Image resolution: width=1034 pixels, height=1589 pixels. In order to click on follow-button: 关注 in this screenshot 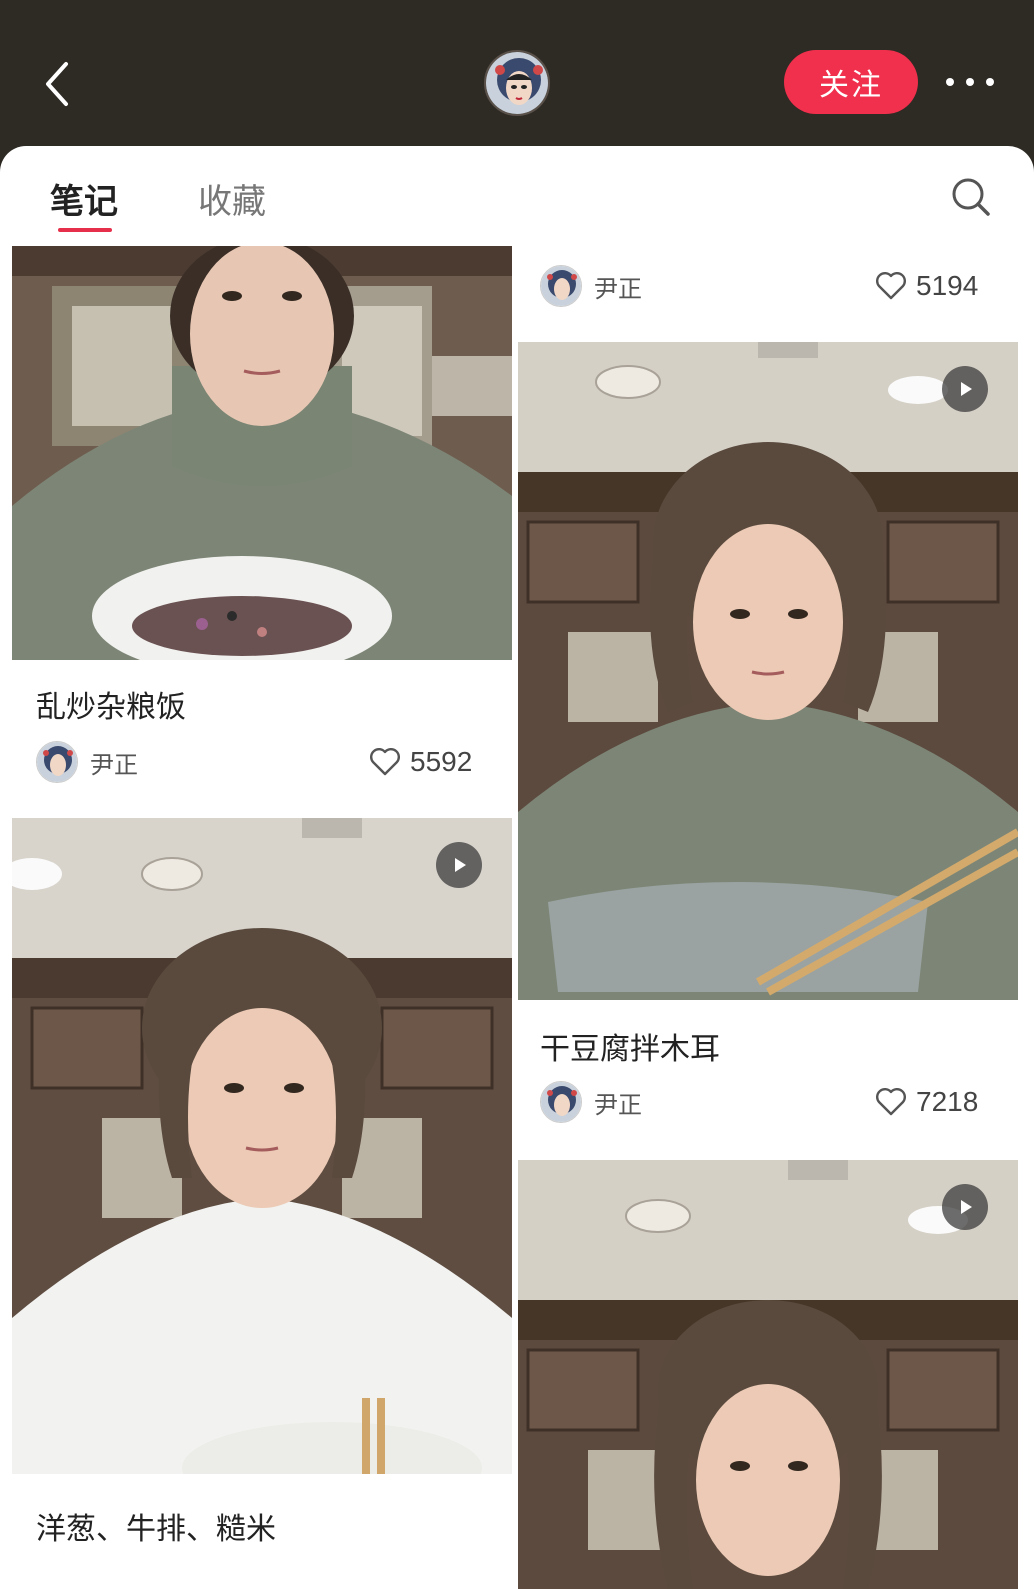, I will do `click(851, 82)`.